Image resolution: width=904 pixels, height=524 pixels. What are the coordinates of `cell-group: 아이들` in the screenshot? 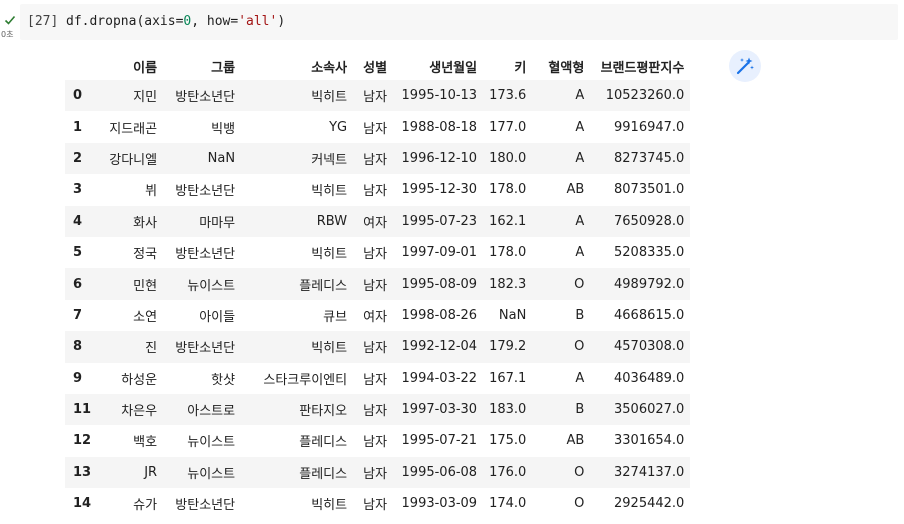 It's located at (217, 317).